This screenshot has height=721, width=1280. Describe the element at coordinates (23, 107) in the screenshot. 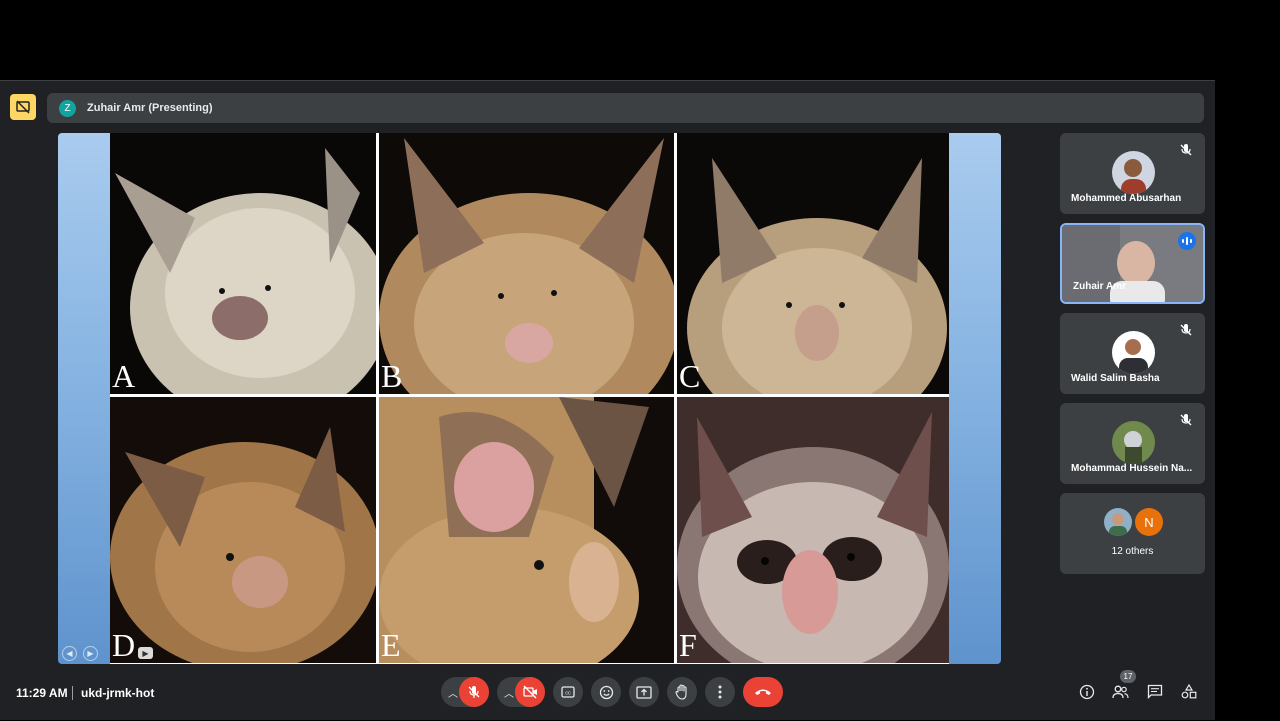

I see `stop-presenting-icon` at that location.